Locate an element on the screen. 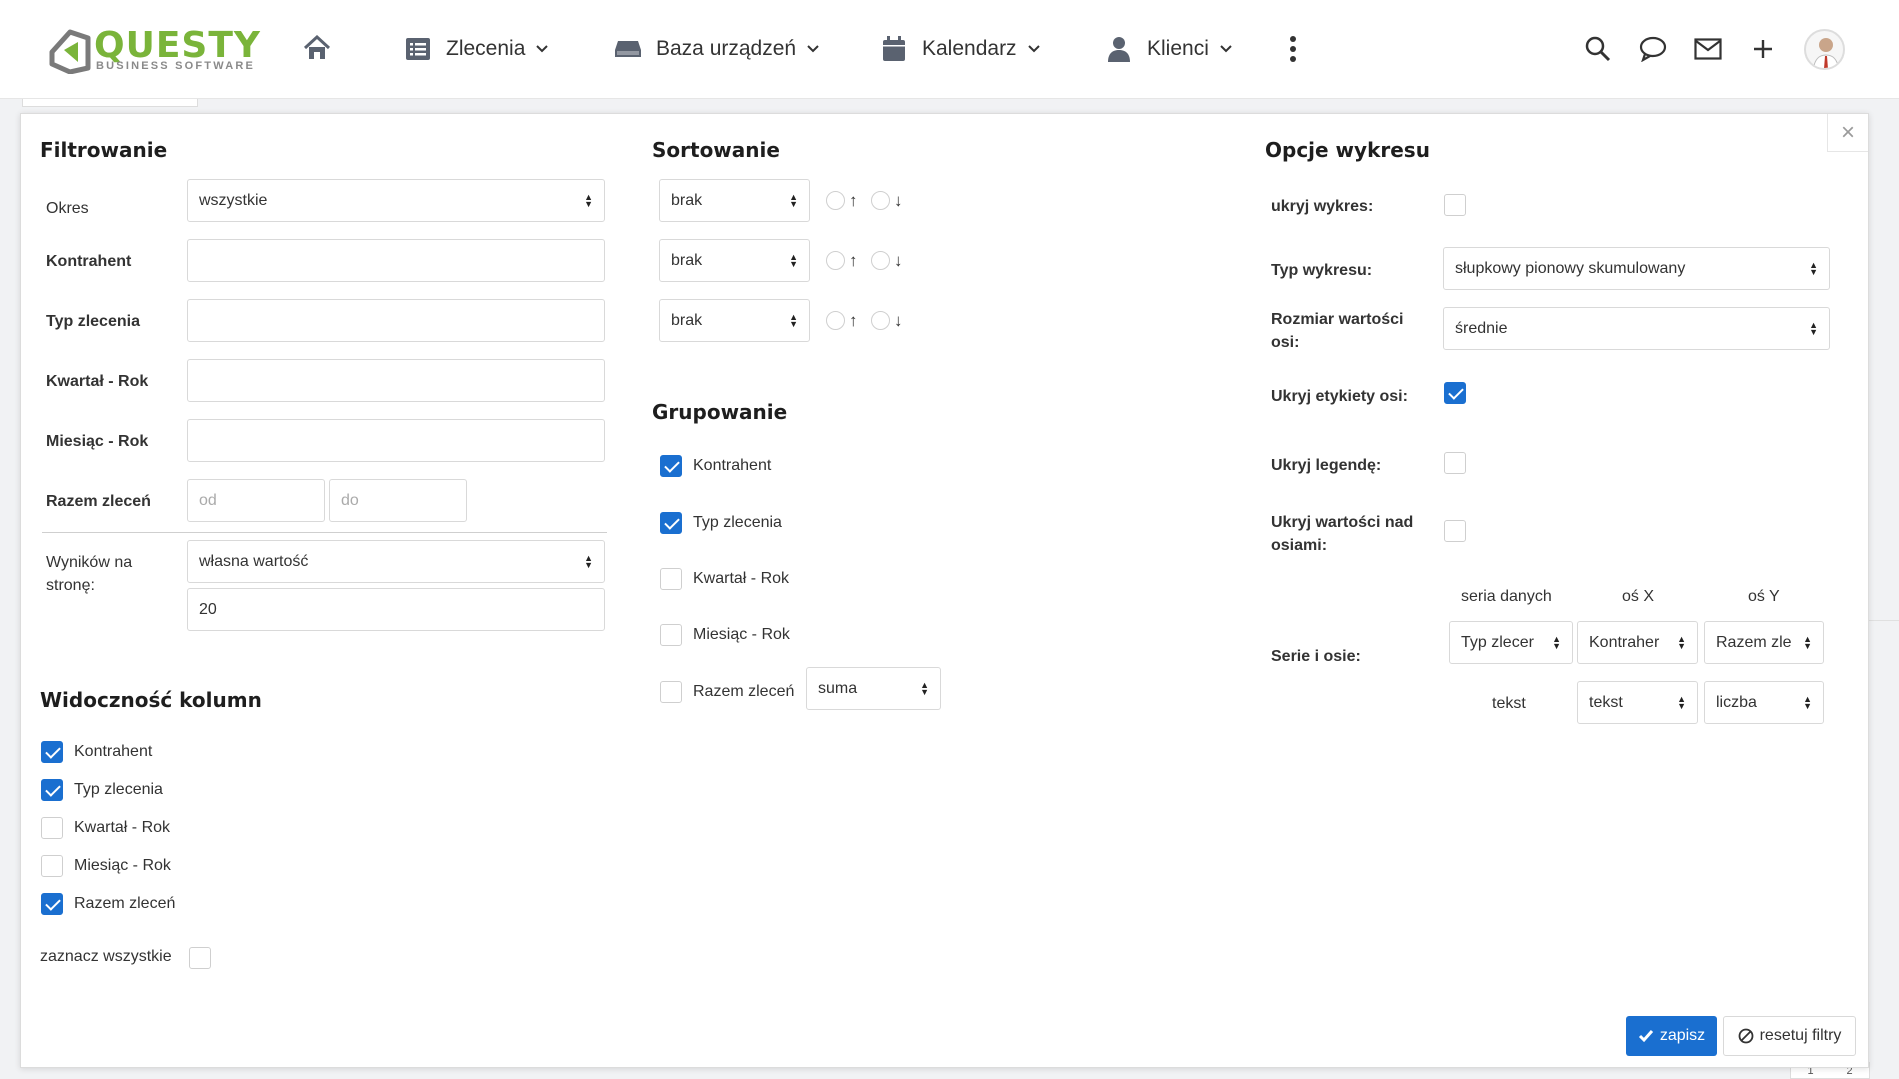 The width and height of the screenshot is (1899, 1079). wynikow-value-input: 20 is located at coordinates (396, 609).